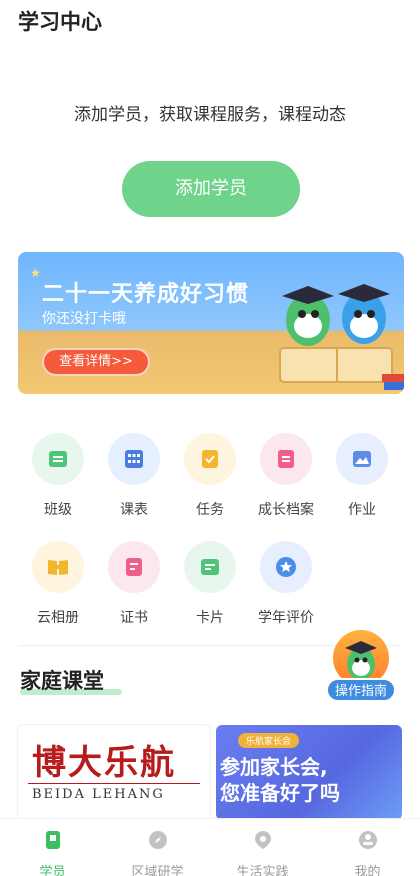 The image size is (420, 876). I want to click on profile-icon, so click(367, 840).